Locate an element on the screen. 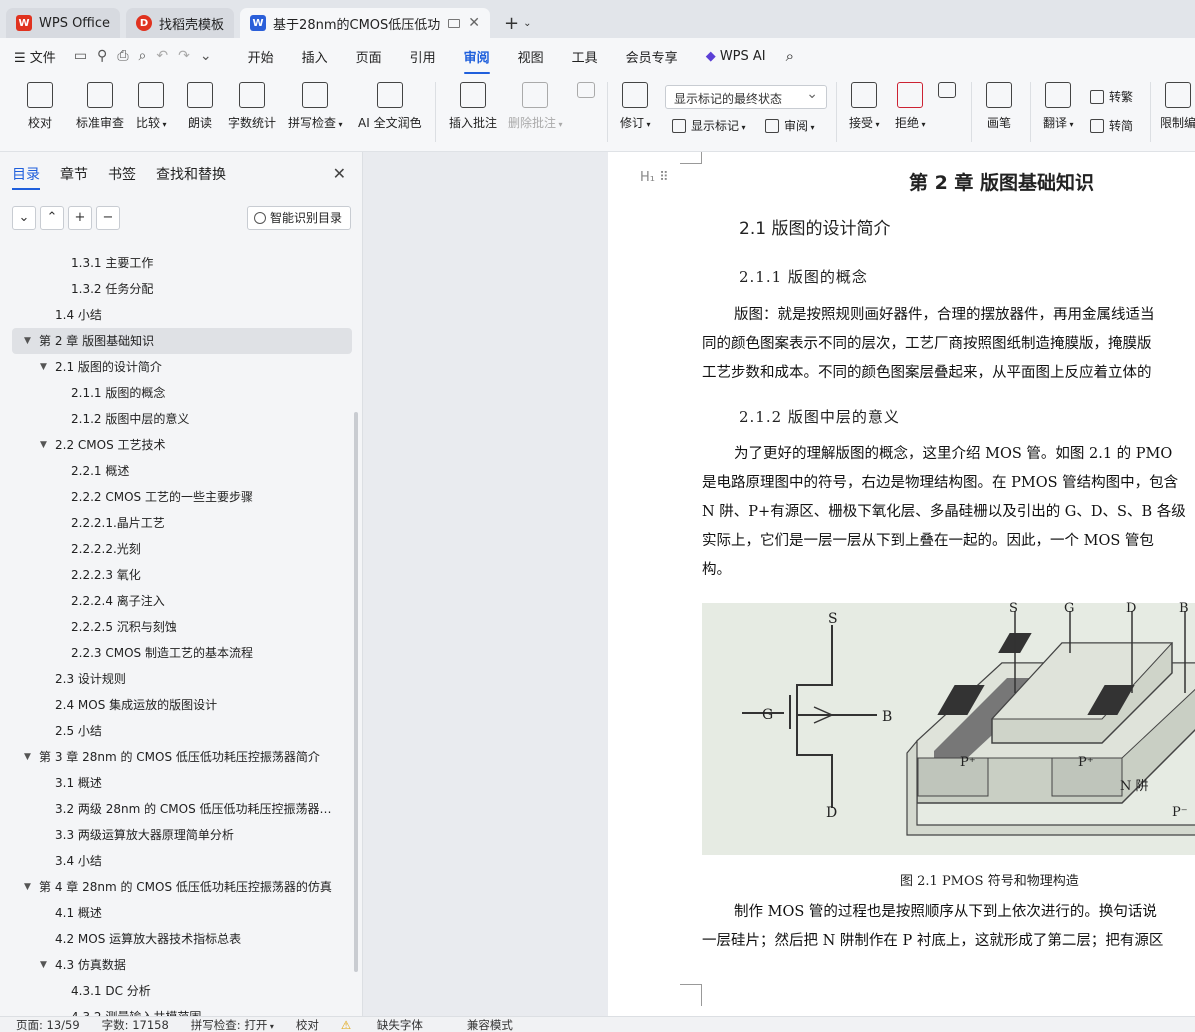 This screenshot has width=1195, height=1032. toc-item: 4.3.1 DC 分析 is located at coordinates (182, 991).